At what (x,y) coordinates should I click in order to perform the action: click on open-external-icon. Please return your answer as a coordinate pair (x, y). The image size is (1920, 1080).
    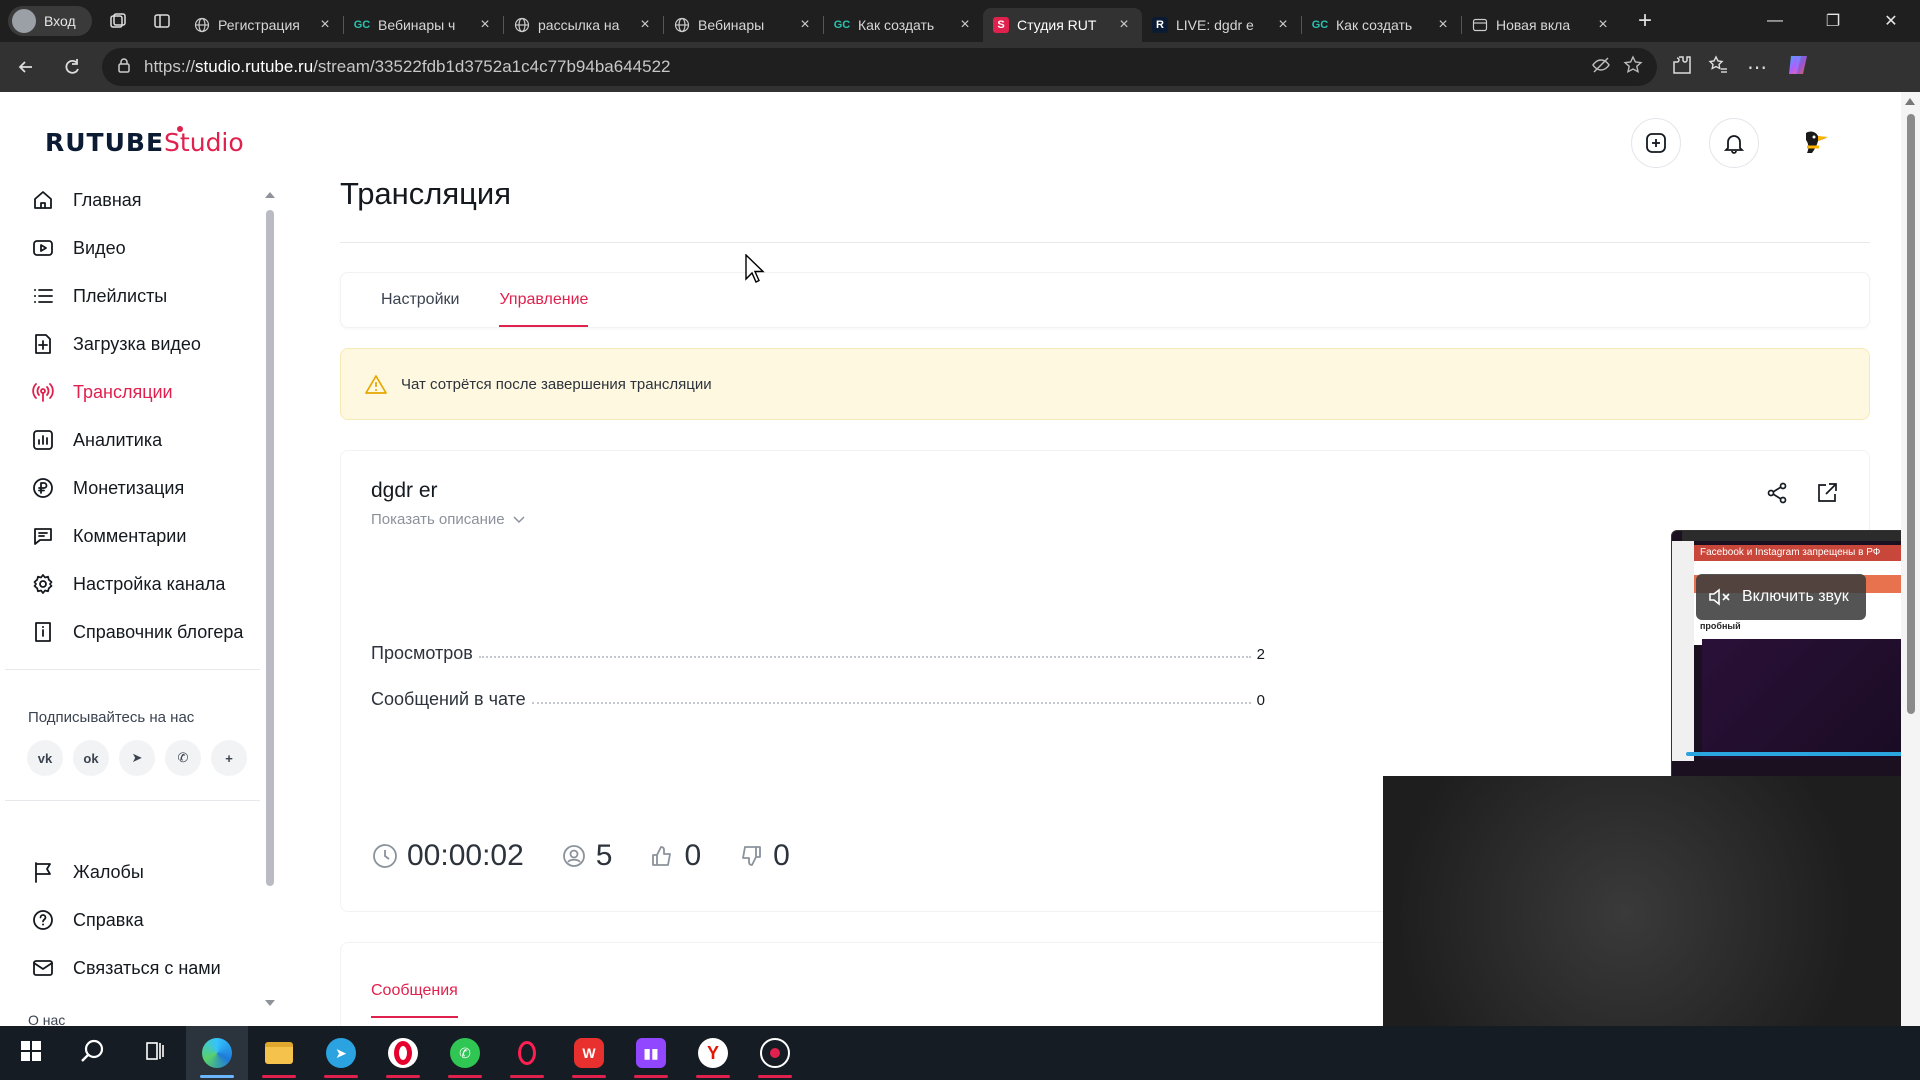
    Looking at the image, I should click on (1827, 495).